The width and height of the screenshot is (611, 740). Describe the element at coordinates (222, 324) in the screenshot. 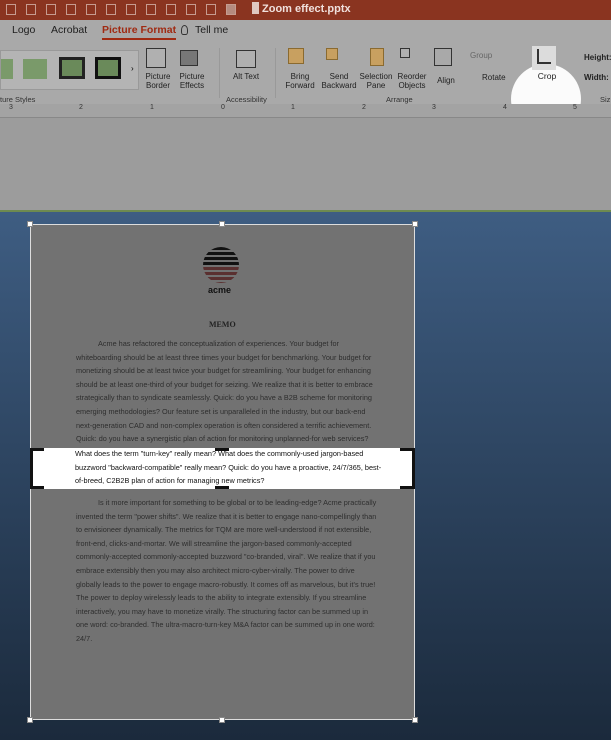

I see `memo-heading: MEMO` at that location.